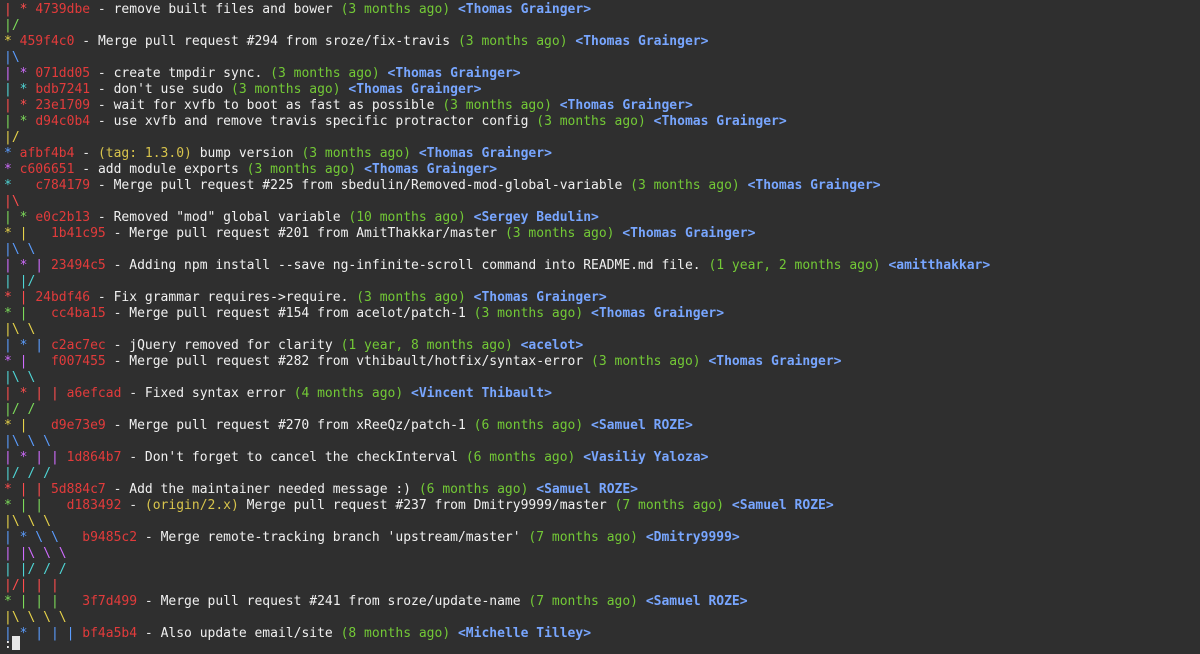 This screenshot has width=1200, height=654. What do you see at coordinates (270, 489) in the screenshot?
I see `commit-message: Add the maintainer needed message :)` at bounding box center [270, 489].